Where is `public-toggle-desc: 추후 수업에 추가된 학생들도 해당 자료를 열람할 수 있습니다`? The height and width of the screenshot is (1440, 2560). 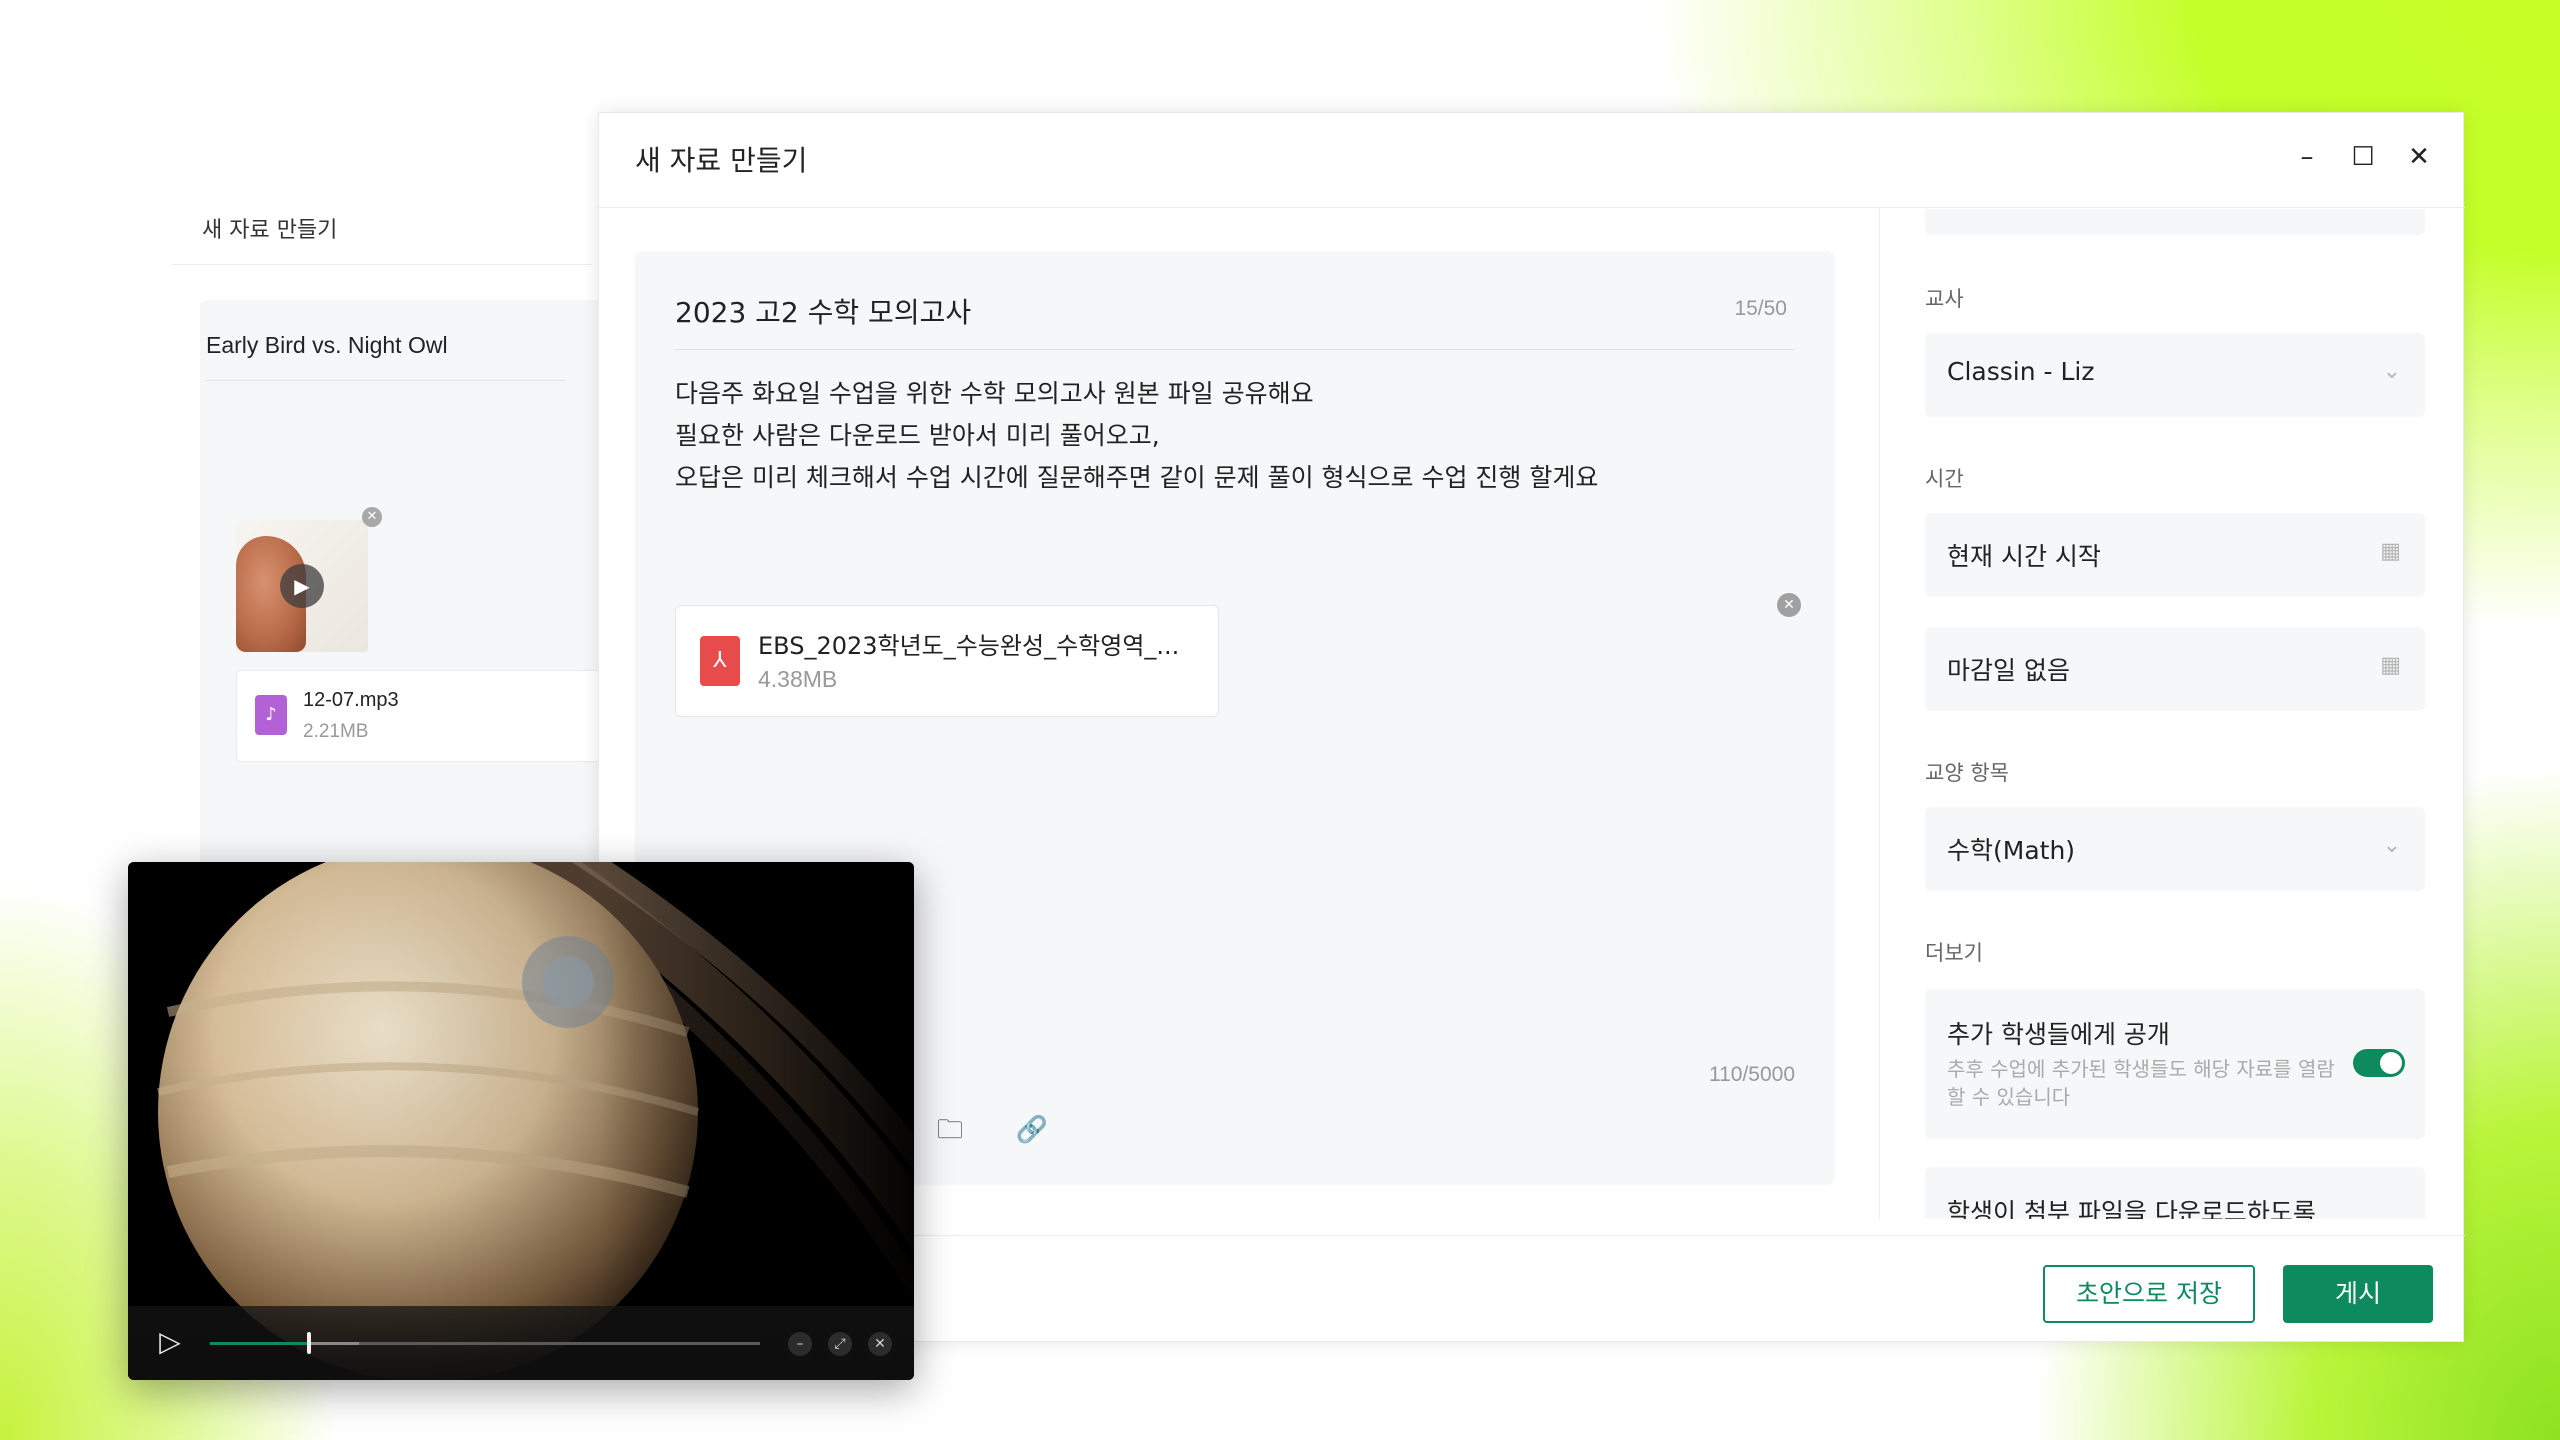
public-toggle-desc: 추후 수업에 추가된 학생들도 해당 자료를 열람할 수 있습니다 is located at coordinates (2141, 1083).